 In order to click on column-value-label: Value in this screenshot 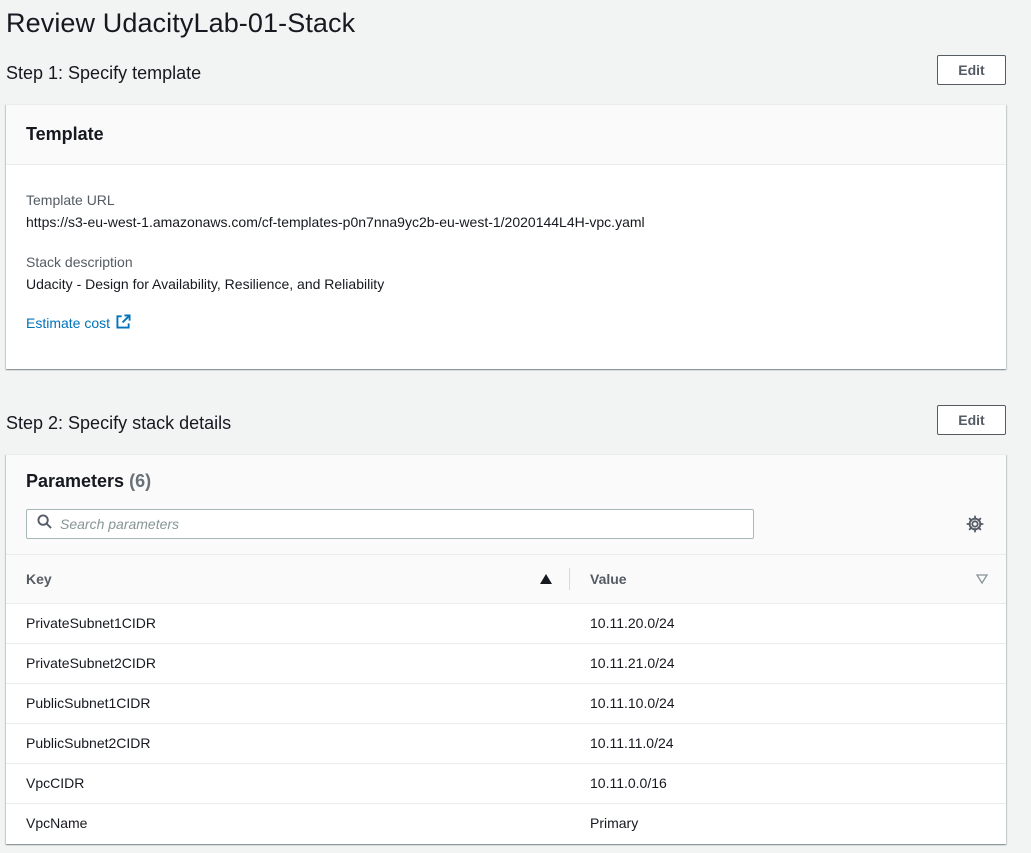, I will do `click(608, 578)`.